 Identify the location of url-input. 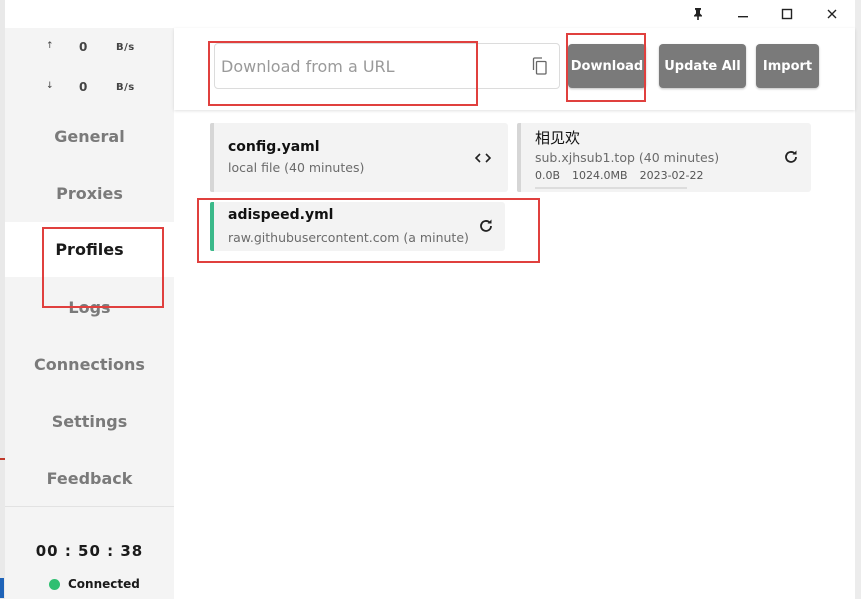
(369, 66).